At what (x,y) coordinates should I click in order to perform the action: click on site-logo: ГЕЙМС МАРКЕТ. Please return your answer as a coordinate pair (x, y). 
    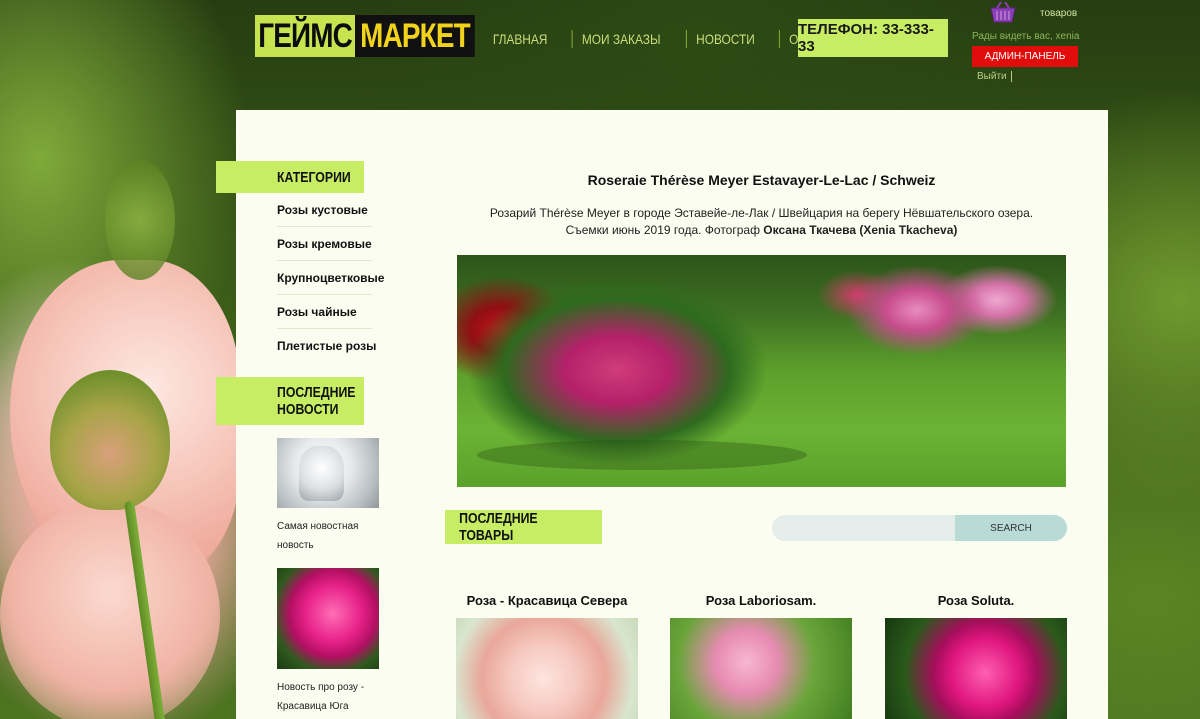
    Looking at the image, I should click on (365, 36).